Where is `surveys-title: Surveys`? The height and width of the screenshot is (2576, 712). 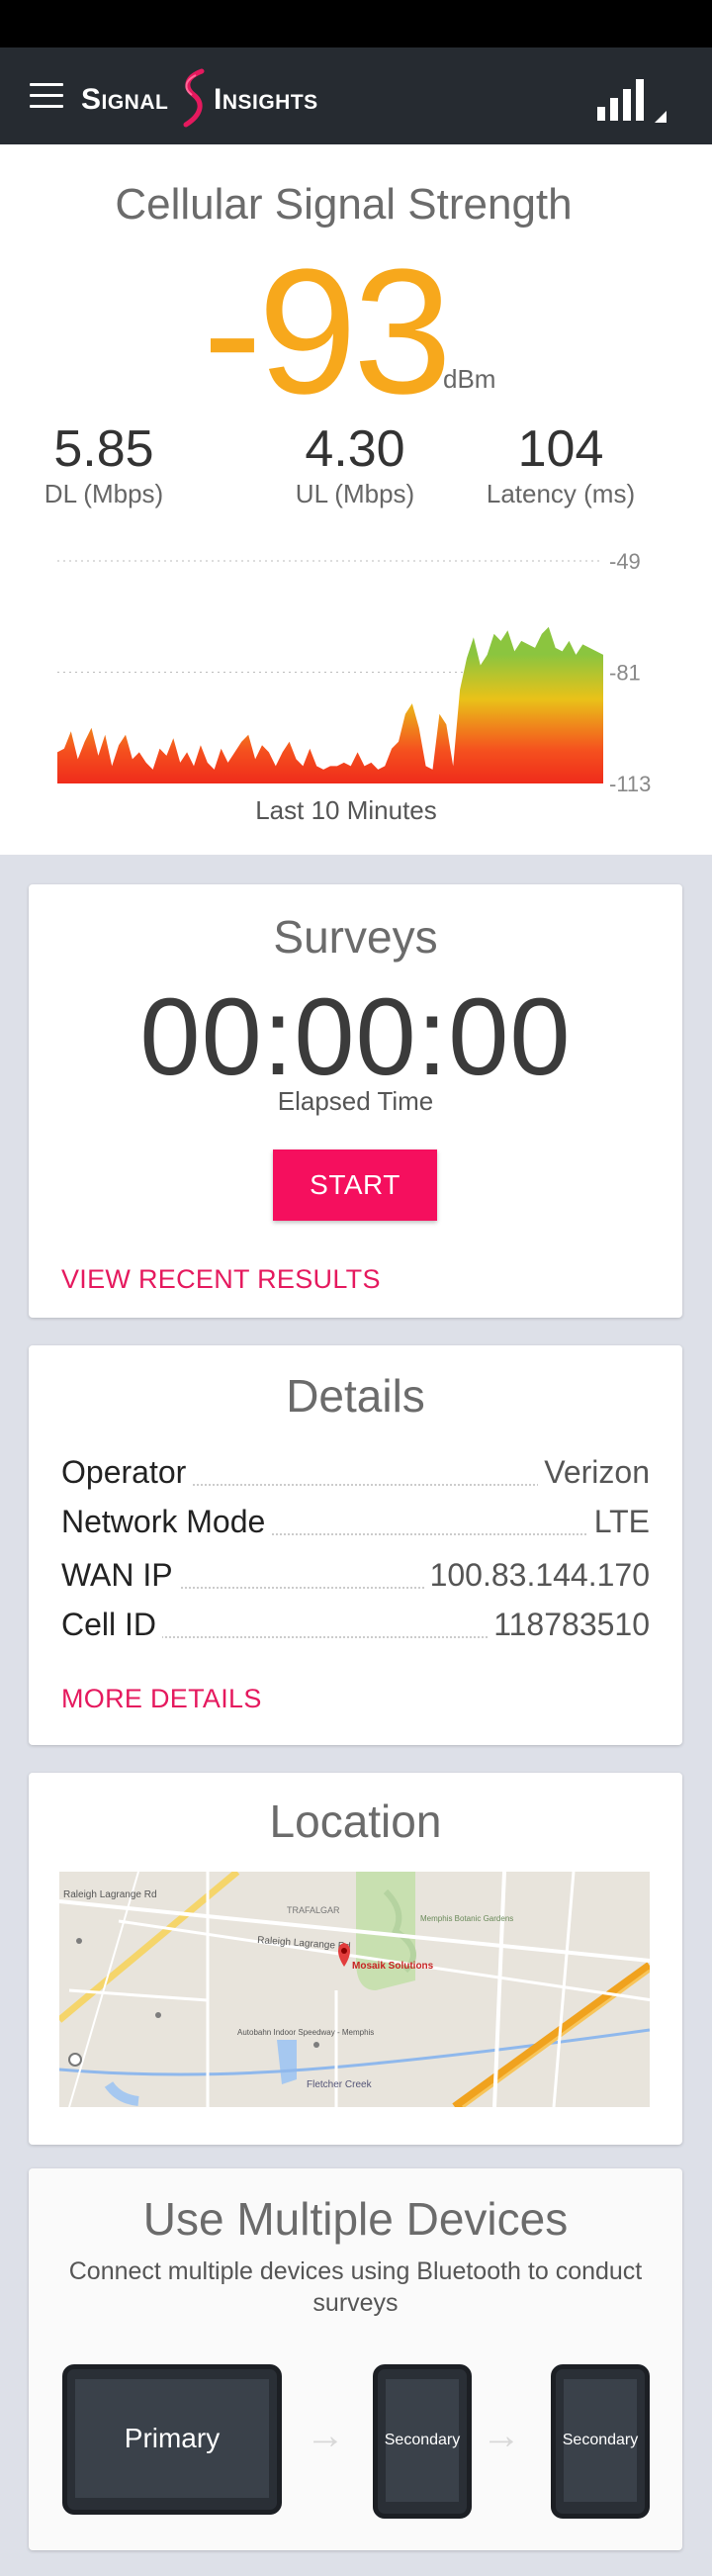 surveys-title: Surveys is located at coordinates (356, 937).